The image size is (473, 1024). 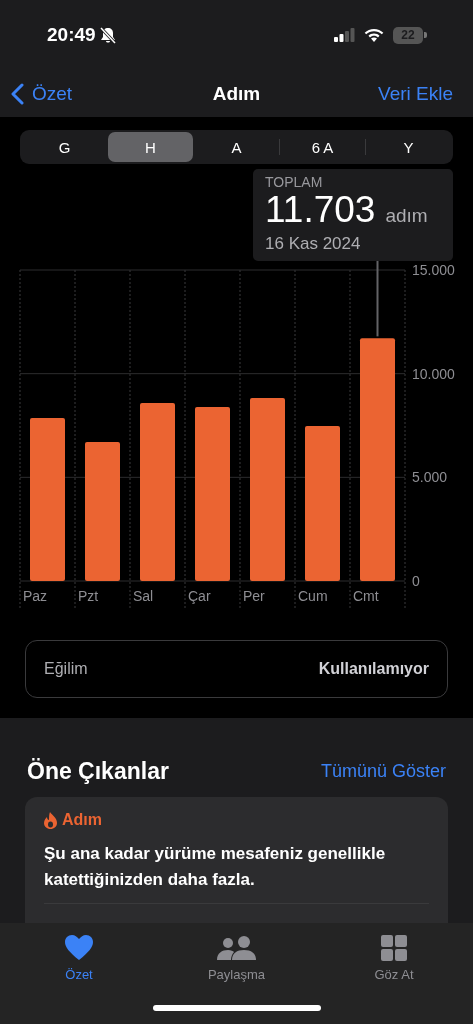 What do you see at coordinates (199, 596) in the screenshot?
I see `x-axis-label: Çar` at bounding box center [199, 596].